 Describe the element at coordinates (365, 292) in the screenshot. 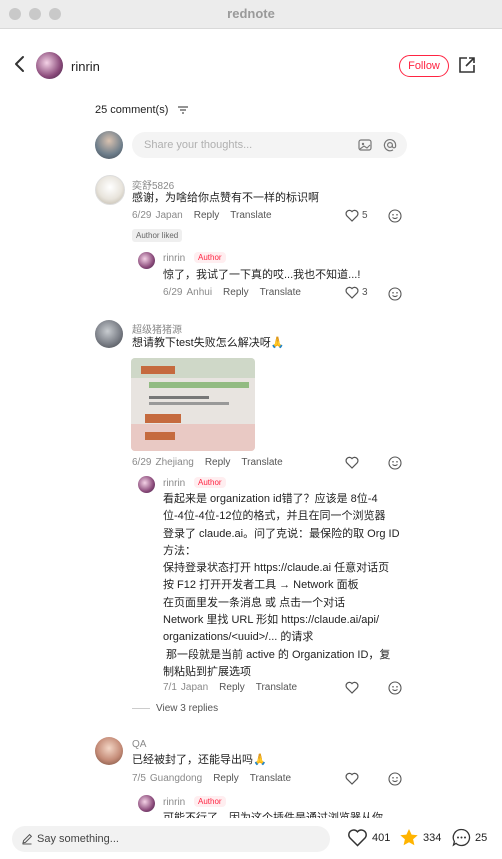

I see `like-count: 3` at that location.